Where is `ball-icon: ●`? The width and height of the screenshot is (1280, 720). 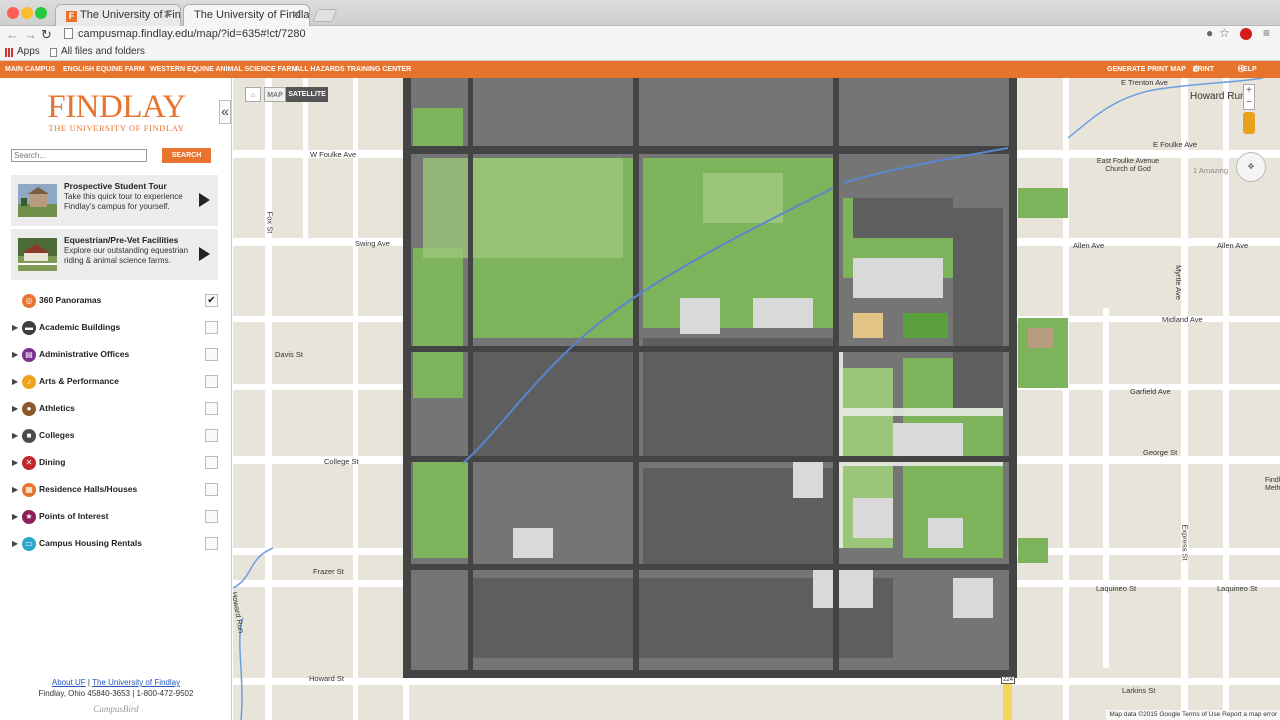 ball-icon: ● is located at coordinates (29, 409).